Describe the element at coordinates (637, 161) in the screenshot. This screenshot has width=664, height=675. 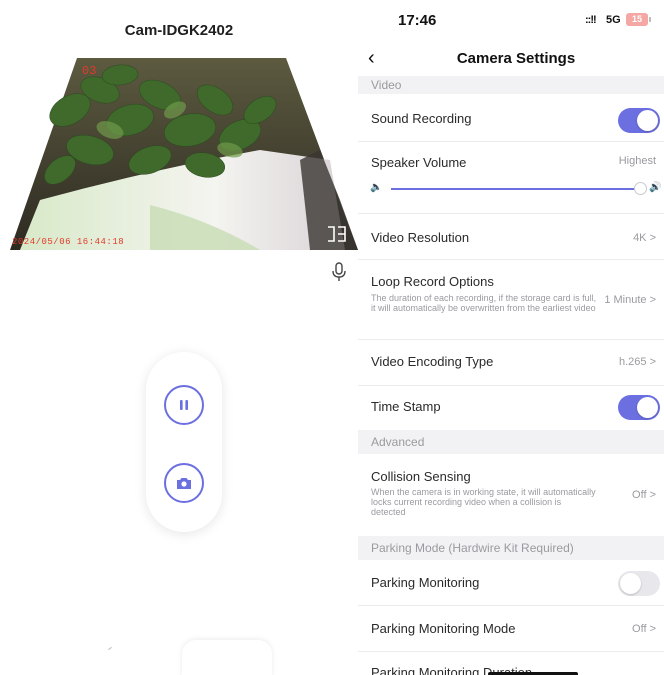
I see `speaker-volume-value: Highest` at that location.